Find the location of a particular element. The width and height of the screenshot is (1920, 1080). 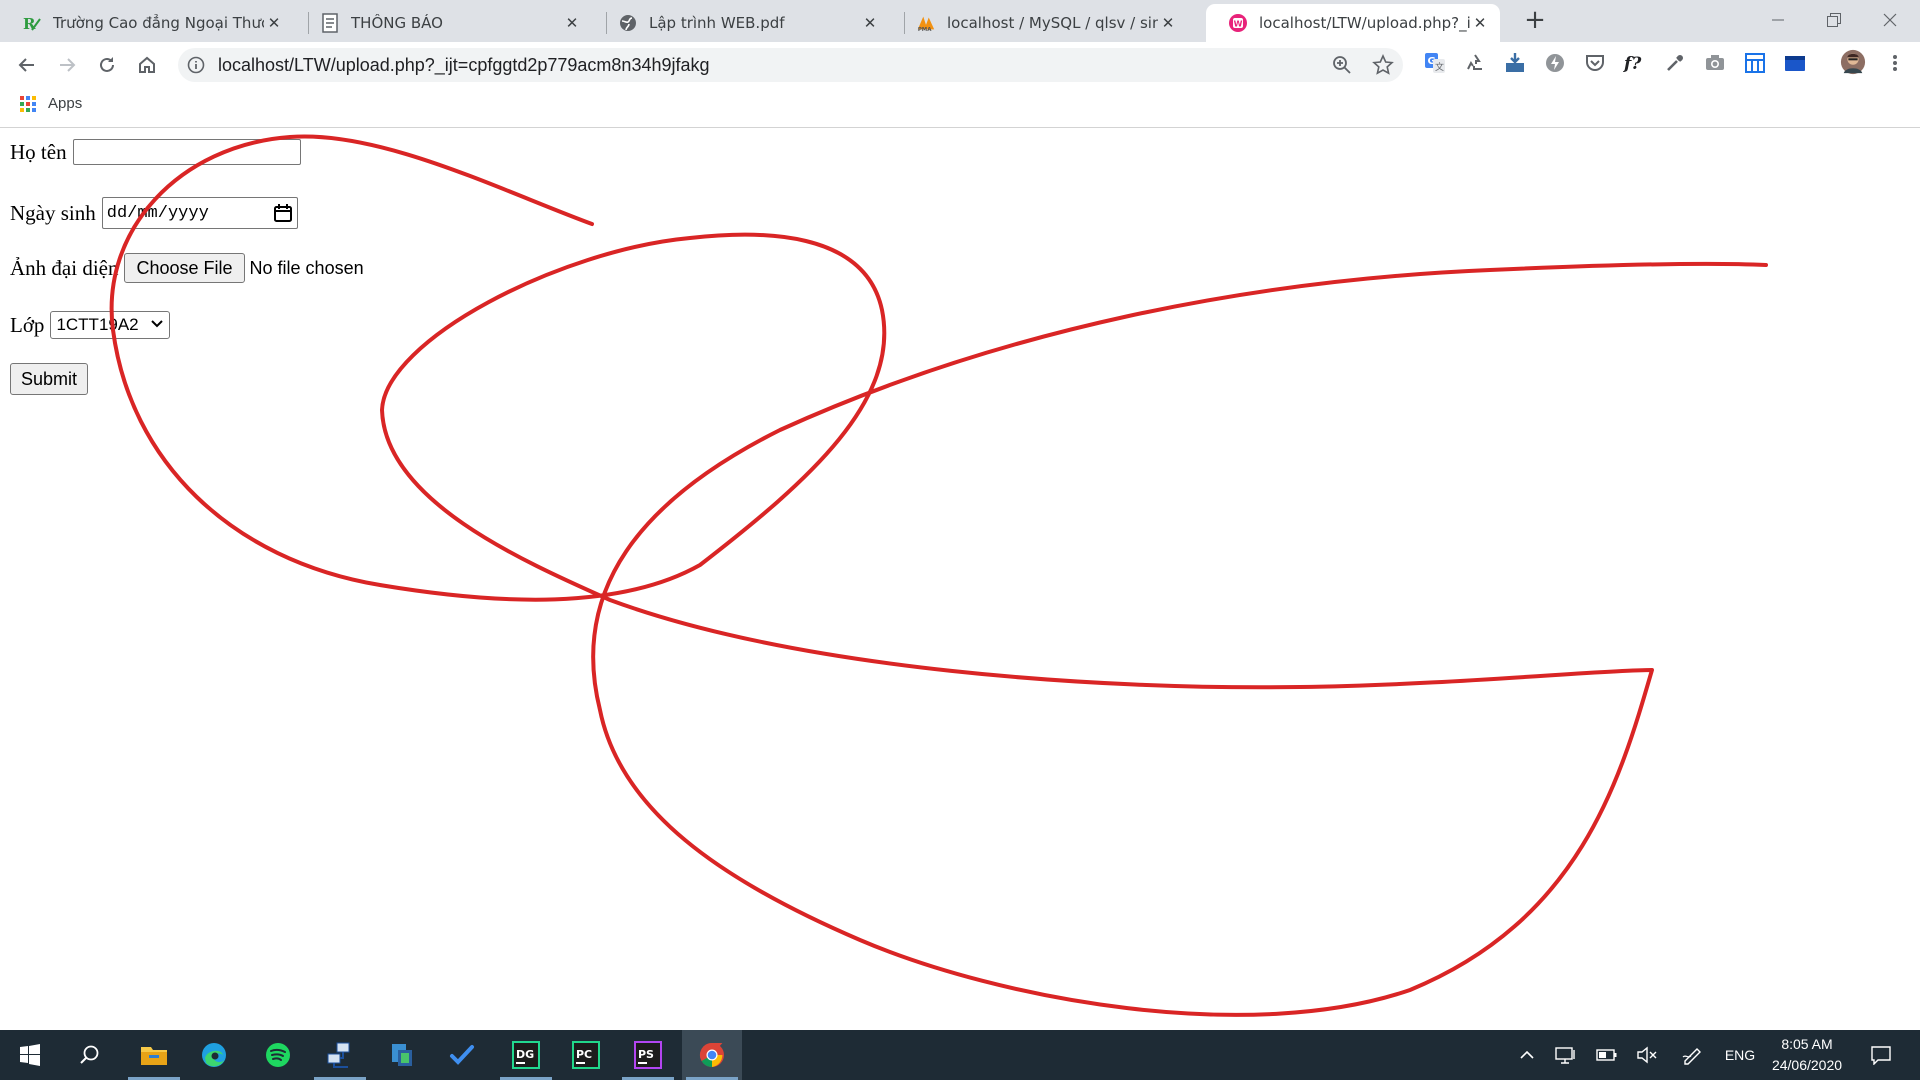

blue-extension-icon is located at coordinates (1795, 63).